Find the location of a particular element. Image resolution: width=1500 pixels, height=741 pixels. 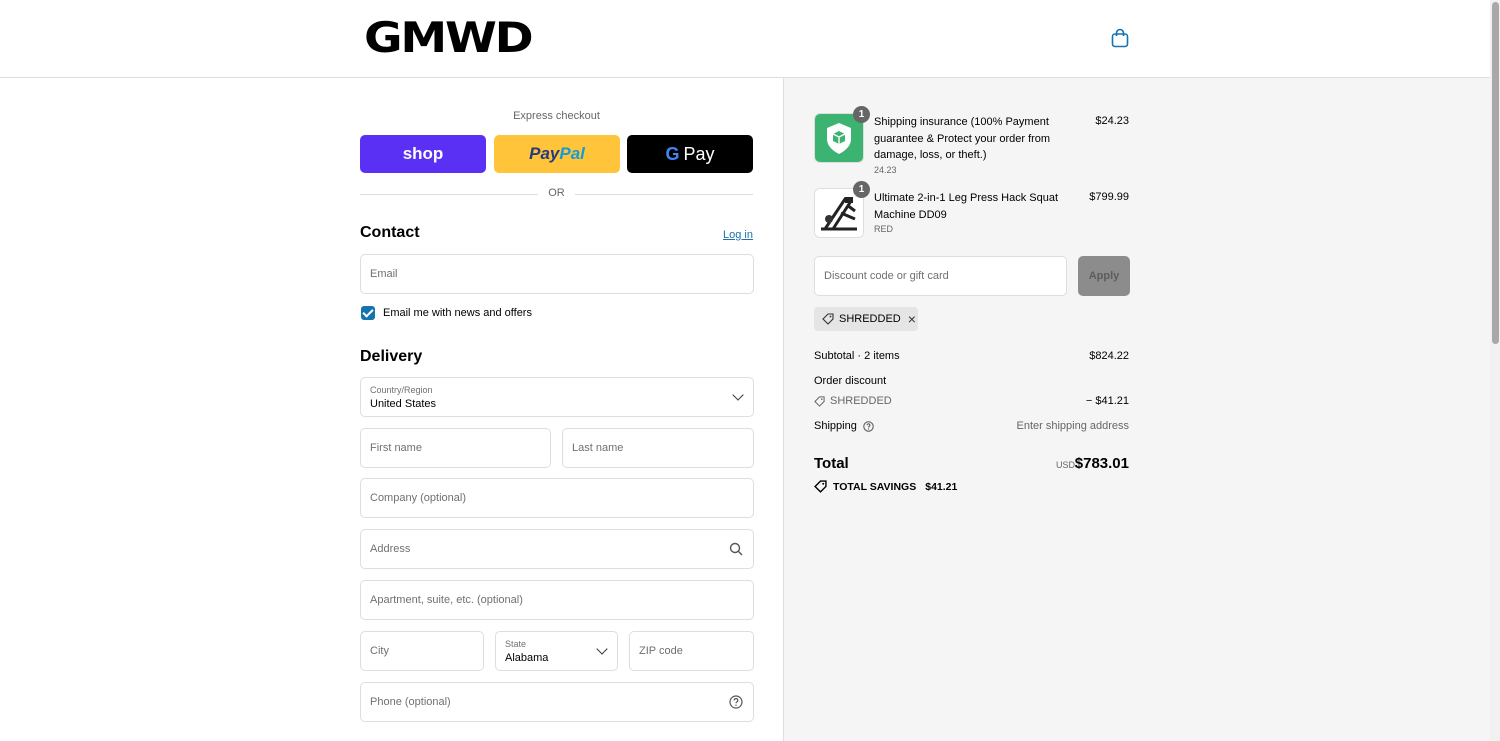

or-divider: OR is located at coordinates (556, 194).